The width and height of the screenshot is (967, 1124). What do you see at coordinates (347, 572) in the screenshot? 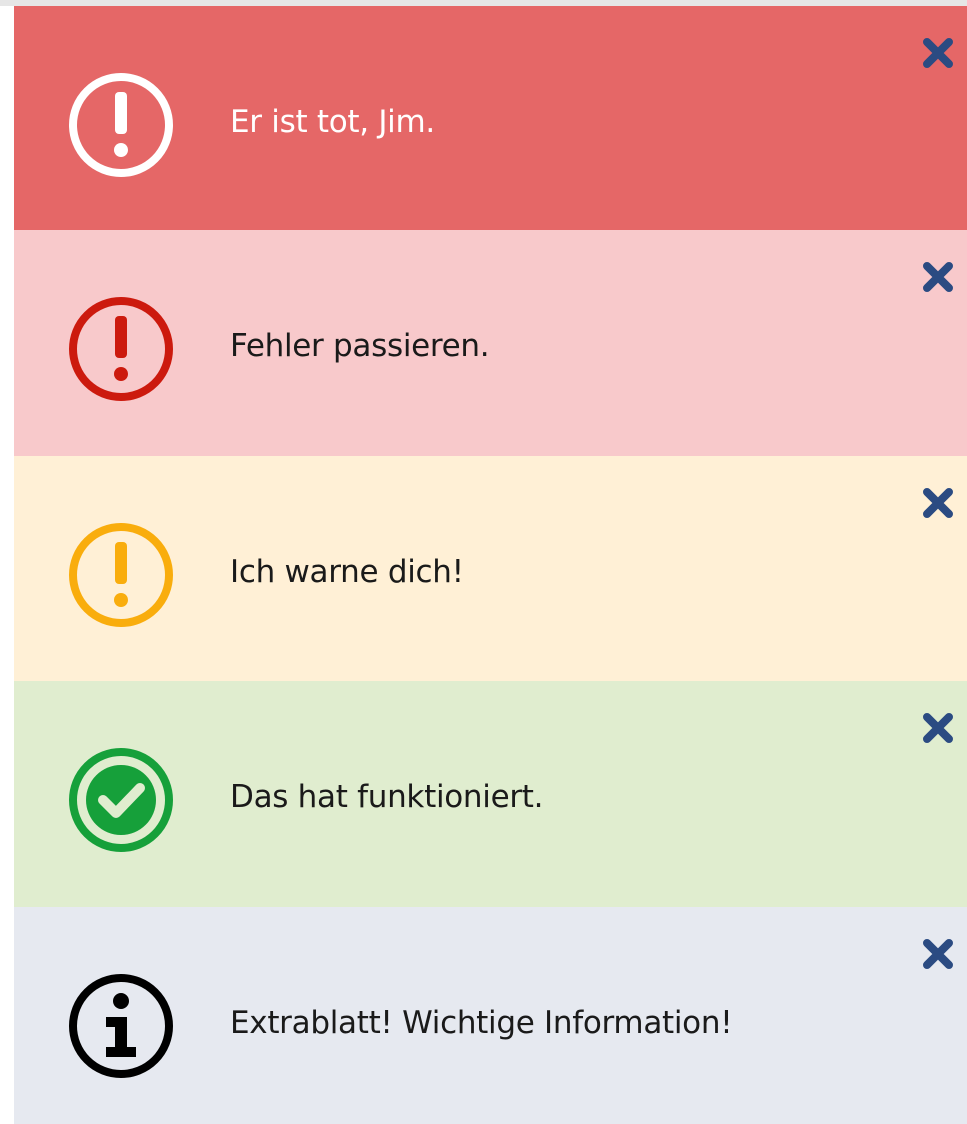
I see `alert-message: Ich warne dich!` at bounding box center [347, 572].